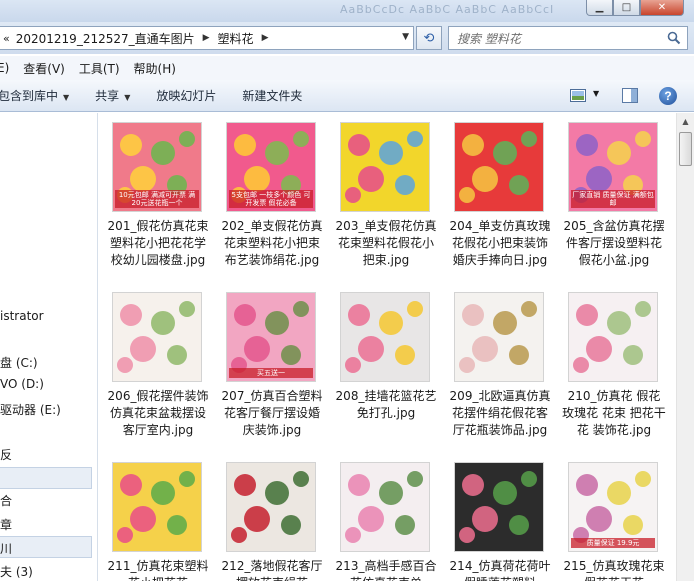 This screenshot has height=581, width=694. What do you see at coordinates (614, 413) in the screenshot?
I see `file-name: 210_仿真花 假花玫瑰花 花束 把花干花 装饰花.jpg` at bounding box center [614, 413].